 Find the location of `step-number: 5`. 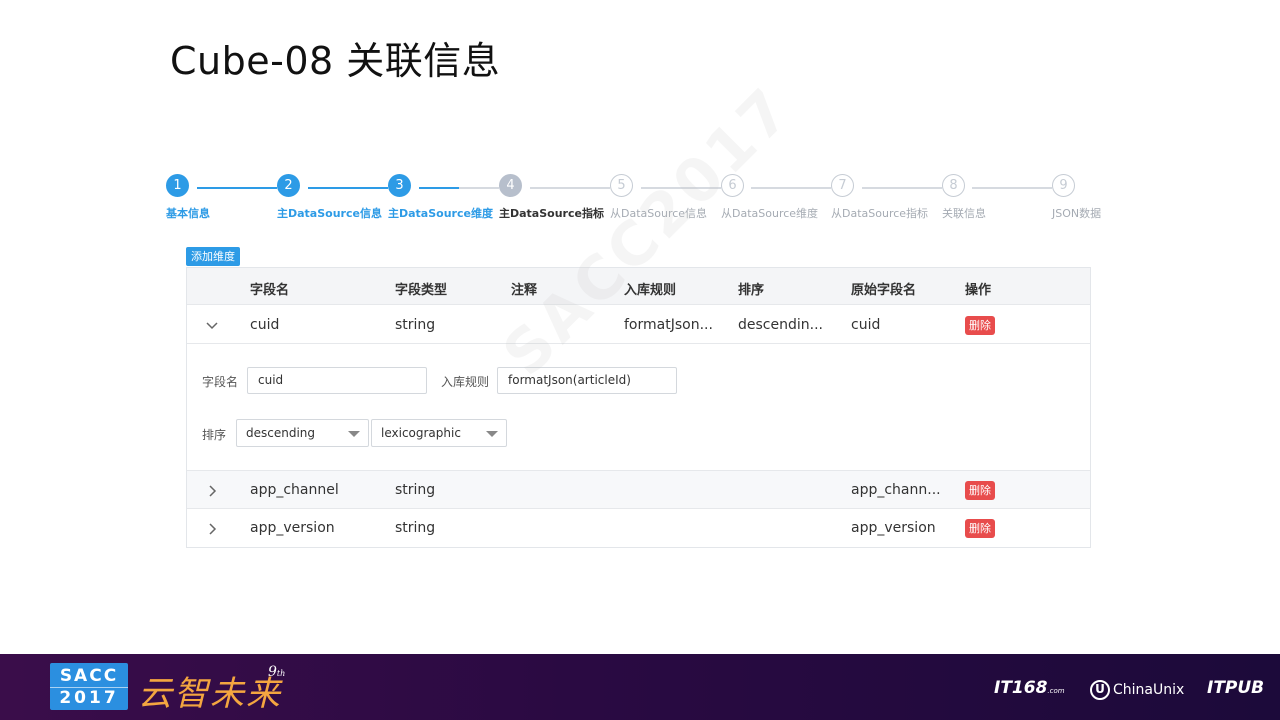

step-number: 5 is located at coordinates (621, 185).